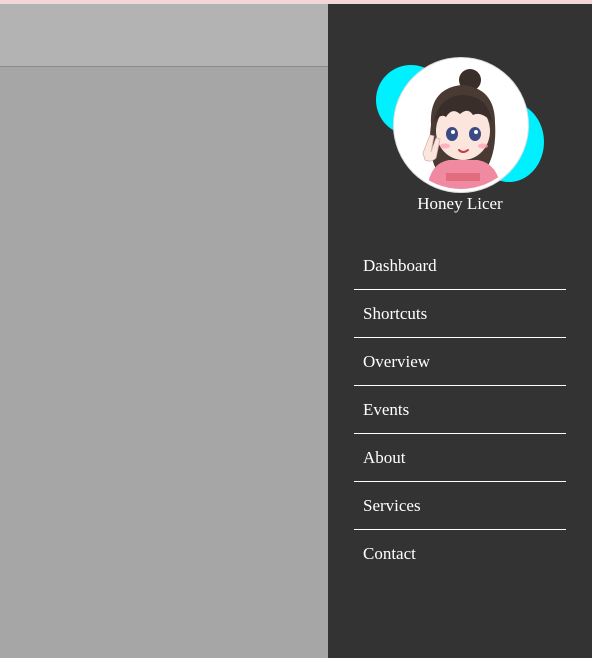  Describe the element at coordinates (164, 35) in the screenshot. I see `main-header-bar` at that location.